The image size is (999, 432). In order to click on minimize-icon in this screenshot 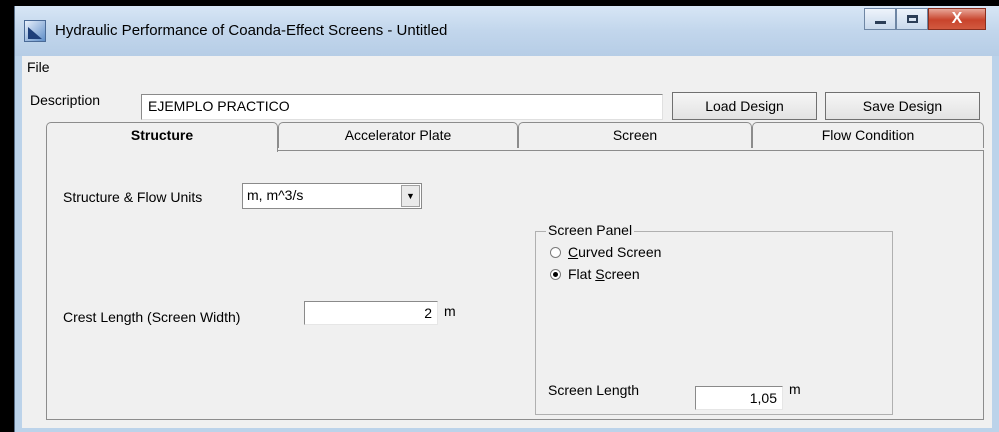, I will do `click(880, 22)`.